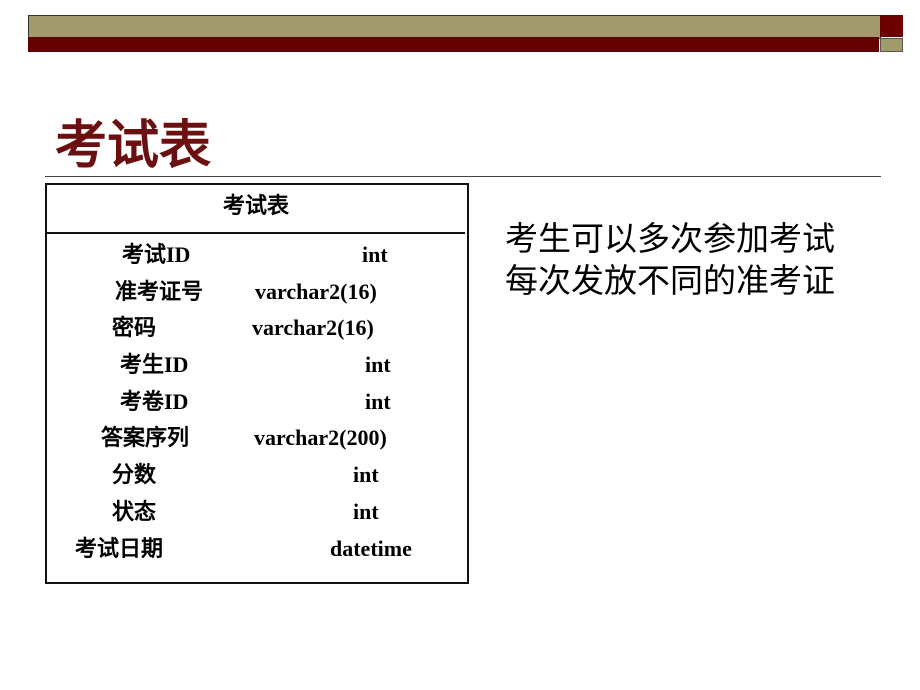  What do you see at coordinates (133, 146) in the screenshot?
I see `slide-title: 考试表` at bounding box center [133, 146].